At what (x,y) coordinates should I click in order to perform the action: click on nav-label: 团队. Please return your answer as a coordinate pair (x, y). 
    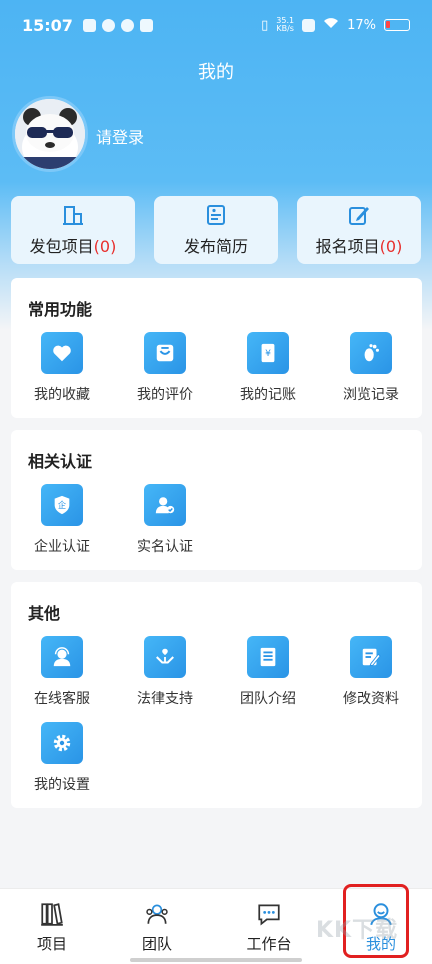
    Looking at the image, I should click on (156, 944).